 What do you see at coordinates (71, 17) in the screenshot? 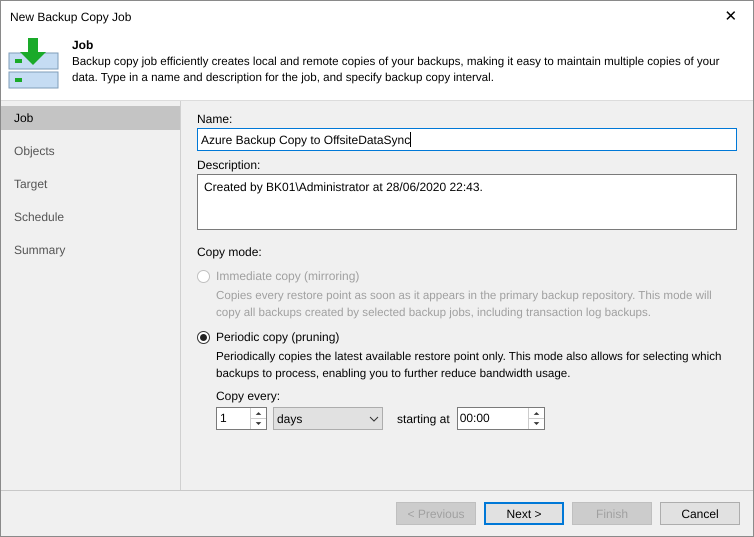
I see `window-title: New Backup Copy Job` at bounding box center [71, 17].